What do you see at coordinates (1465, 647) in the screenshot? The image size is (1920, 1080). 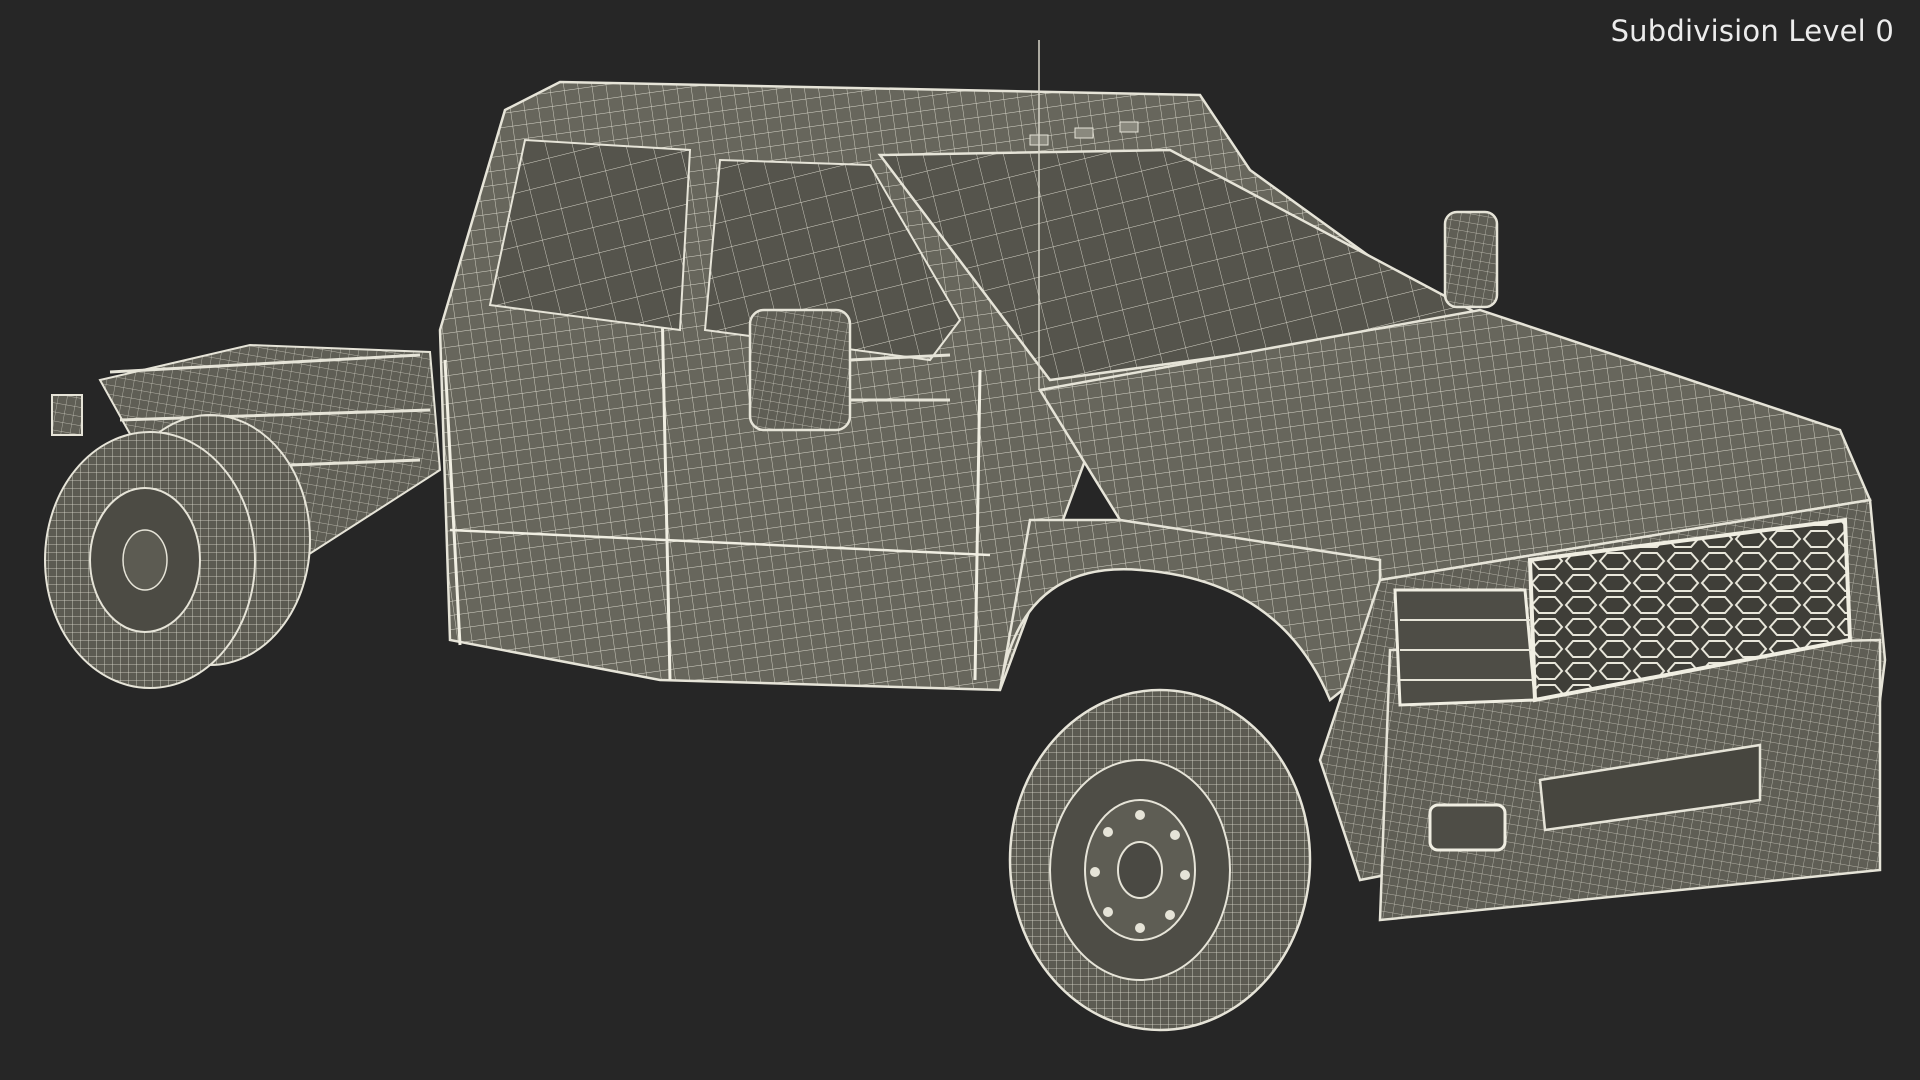 I see `headlight` at bounding box center [1465, 647].